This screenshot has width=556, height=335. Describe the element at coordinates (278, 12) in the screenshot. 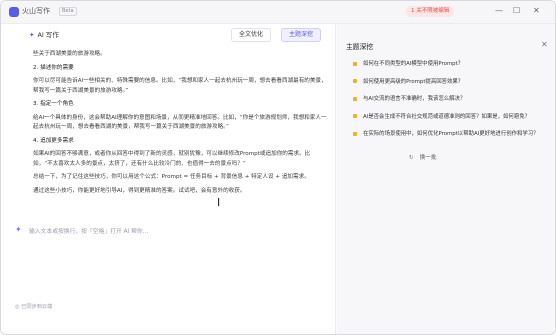

I see `title-bar: 火山写作 Beta 1 关不限被编辑 — ☐ ✕` at that location.